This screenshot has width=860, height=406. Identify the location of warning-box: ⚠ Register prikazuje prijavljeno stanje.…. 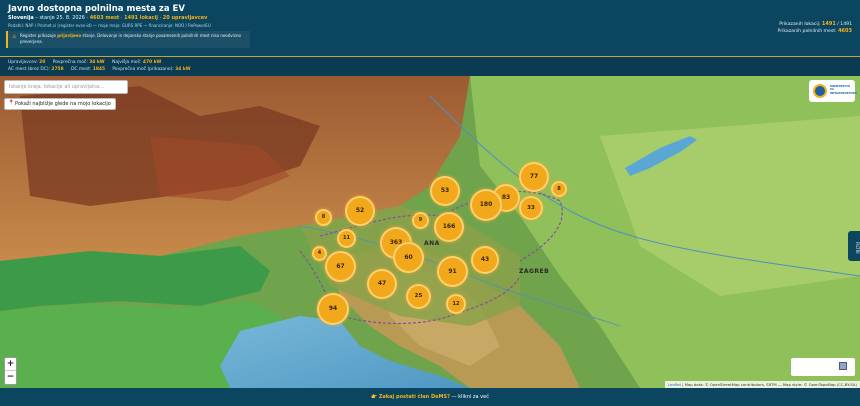
(128, 39).